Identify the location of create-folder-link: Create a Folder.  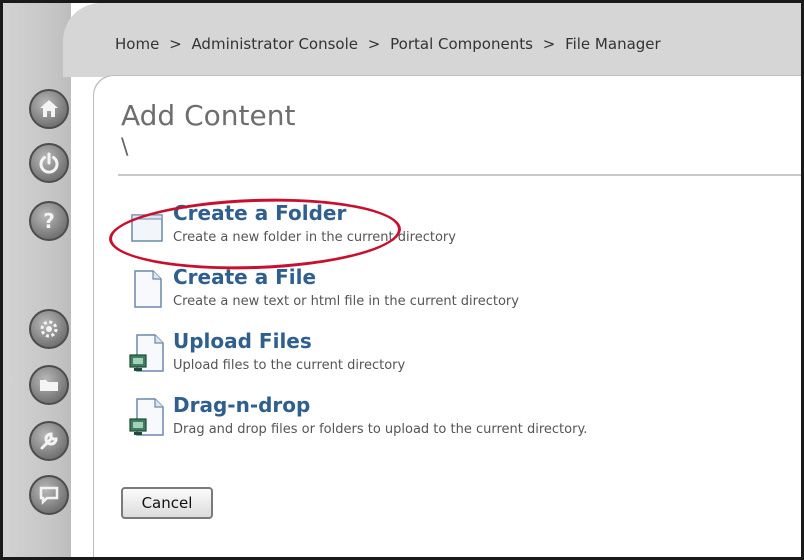
(259, 213).